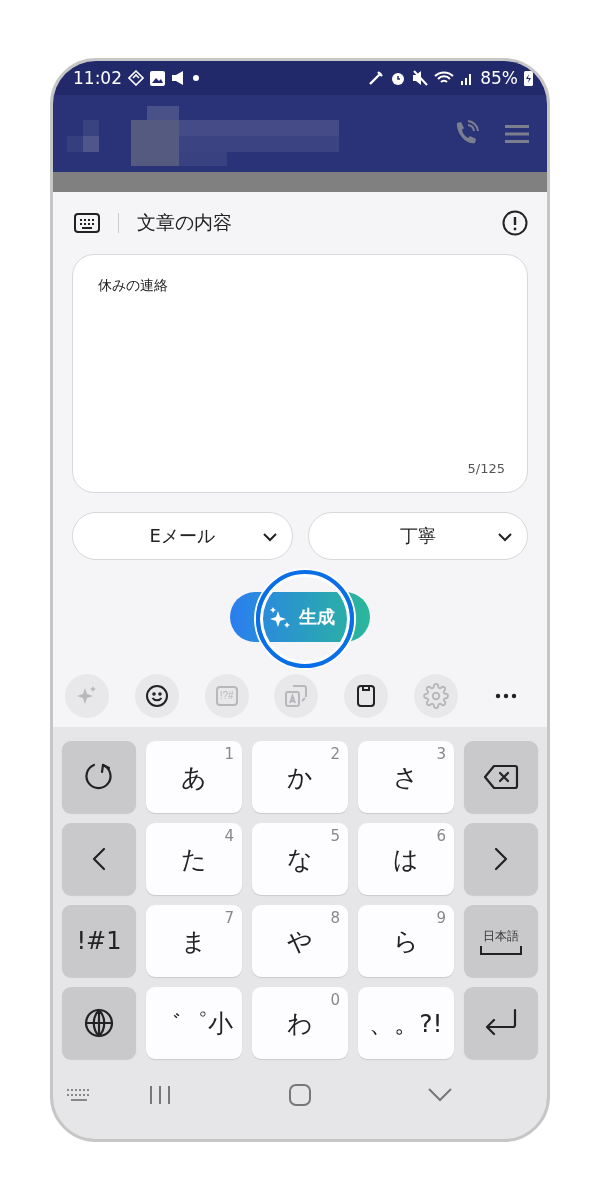 This screenshot has height=1200, width=600. Describe the element at coordinates (406, 859) in the screenshot. I see `keyboard-key: は 6` at that location.